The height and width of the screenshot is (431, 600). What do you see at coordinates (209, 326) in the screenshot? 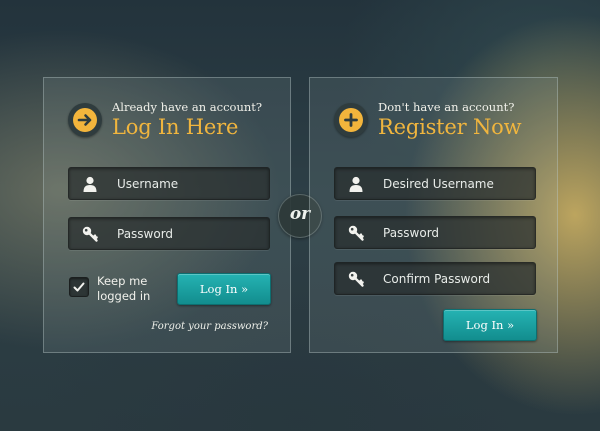
I see `forgot-password-link: Forgot your password?` at bounding box center [209, 326].